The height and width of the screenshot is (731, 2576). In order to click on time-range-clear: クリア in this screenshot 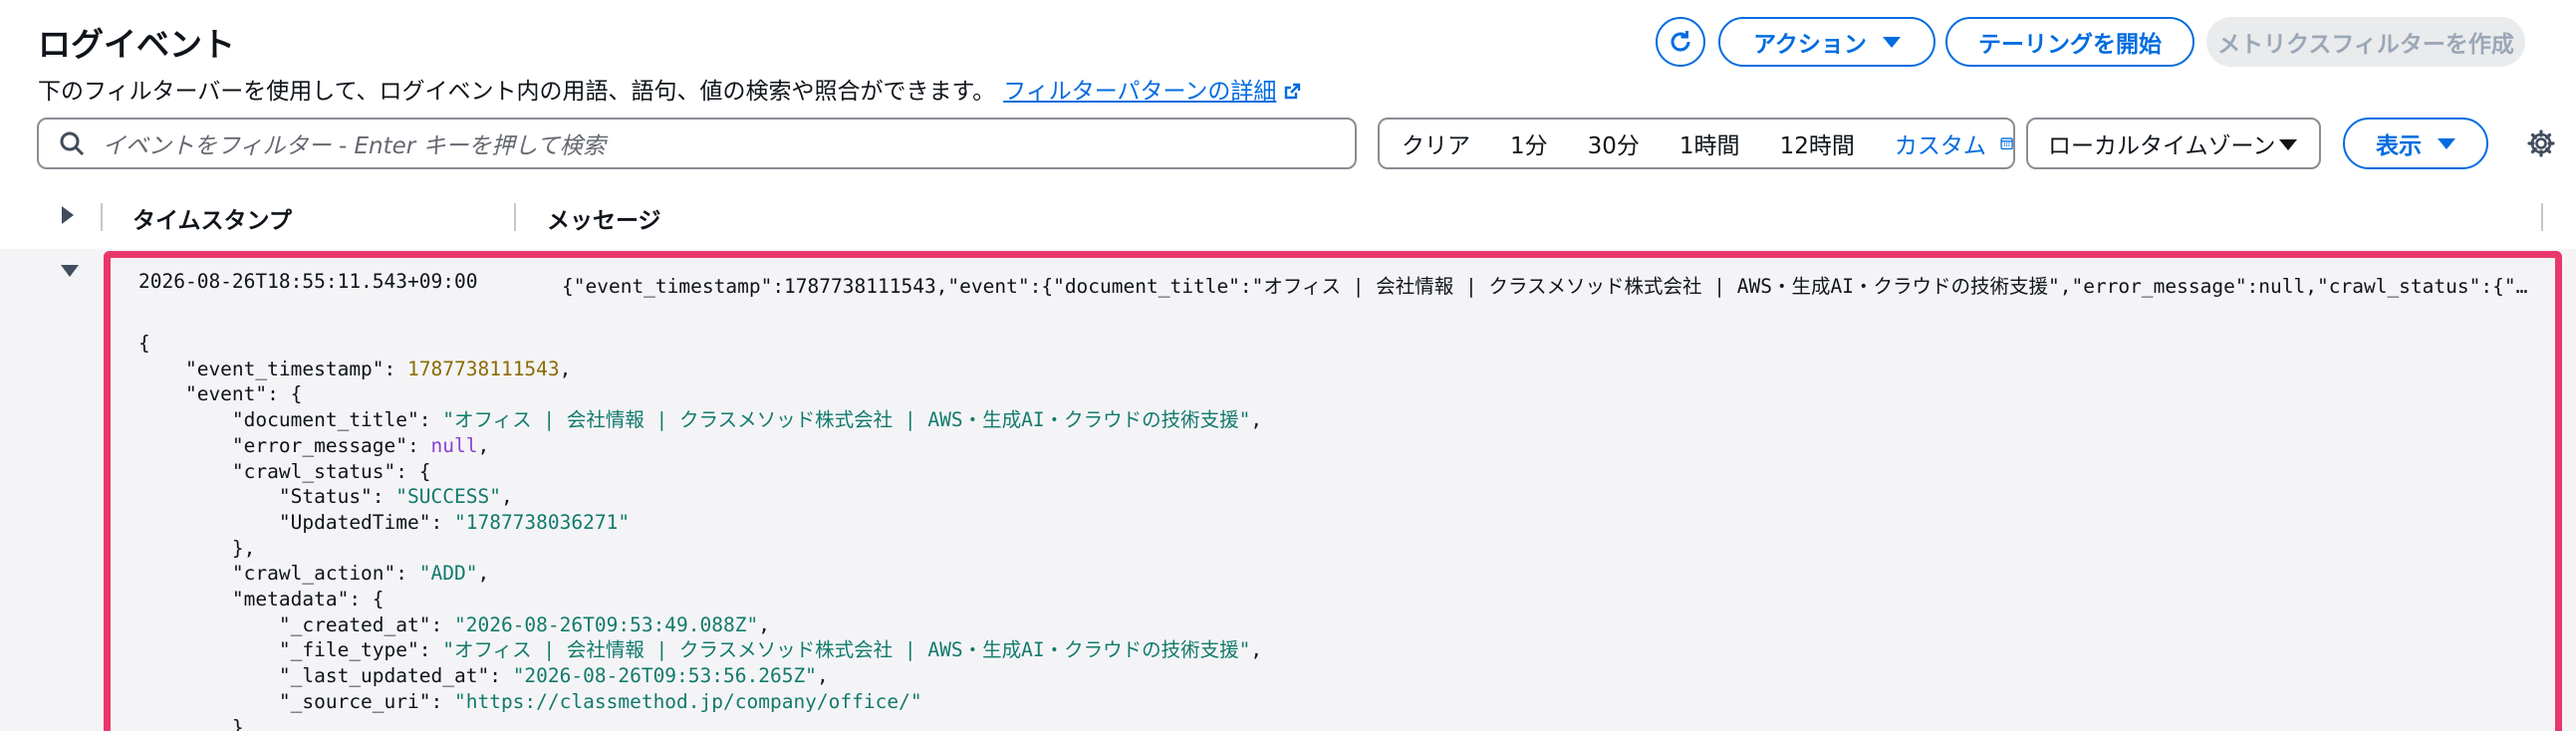, I will do `click(1436, 143)`.